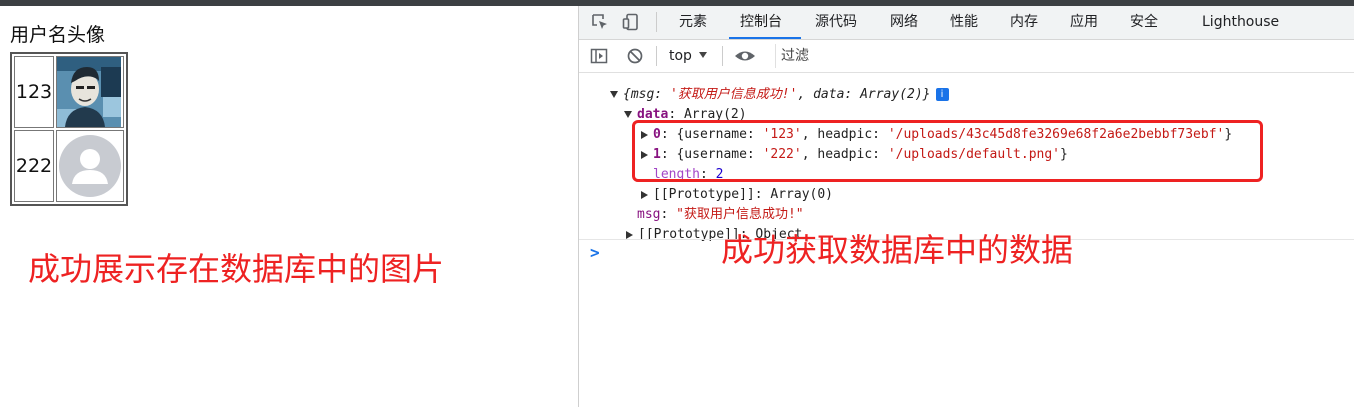  What do you see at coordinates (600, 22) in the screenshot?
I see `inspect-element-icon` at bounding box center [600, 22].